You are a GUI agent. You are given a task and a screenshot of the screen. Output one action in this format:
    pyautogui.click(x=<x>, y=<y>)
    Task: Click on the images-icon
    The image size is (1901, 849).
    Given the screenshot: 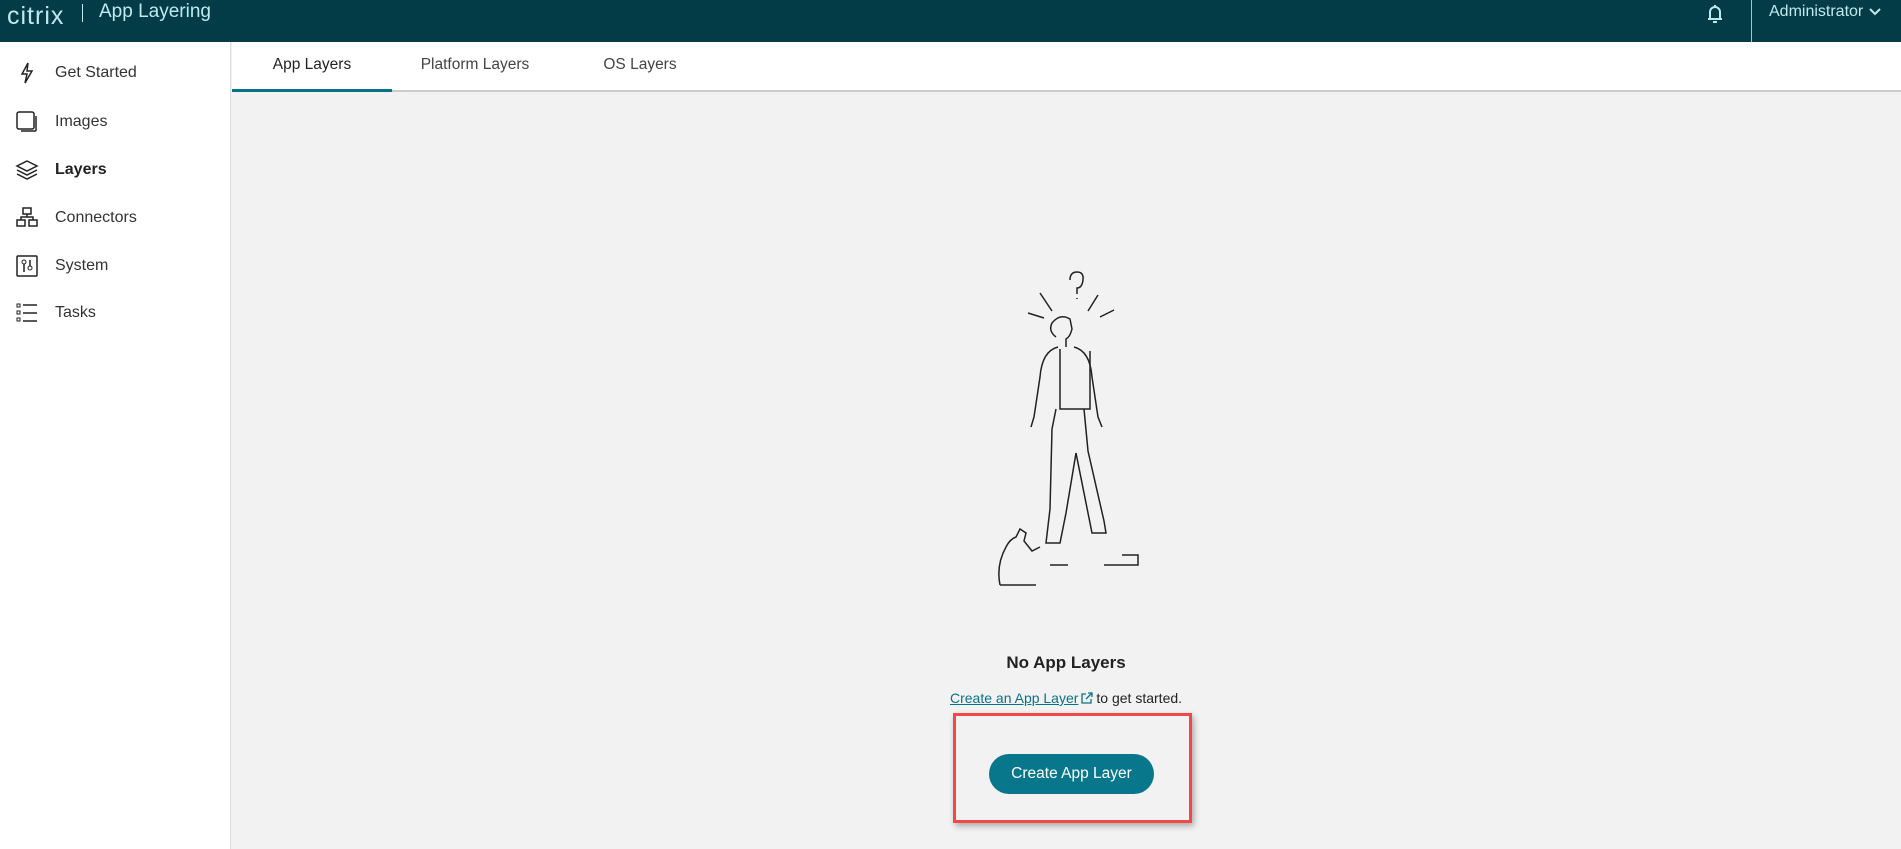 What is the action you would take?
    pyautogui.click(x=26, y=121)
    